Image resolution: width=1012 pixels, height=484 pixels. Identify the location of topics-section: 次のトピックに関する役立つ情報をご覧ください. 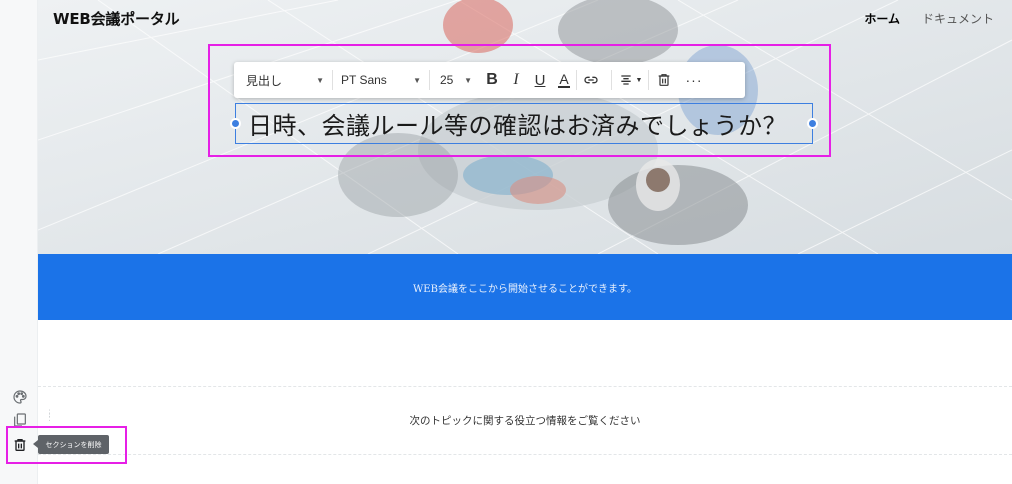
(525, 420).